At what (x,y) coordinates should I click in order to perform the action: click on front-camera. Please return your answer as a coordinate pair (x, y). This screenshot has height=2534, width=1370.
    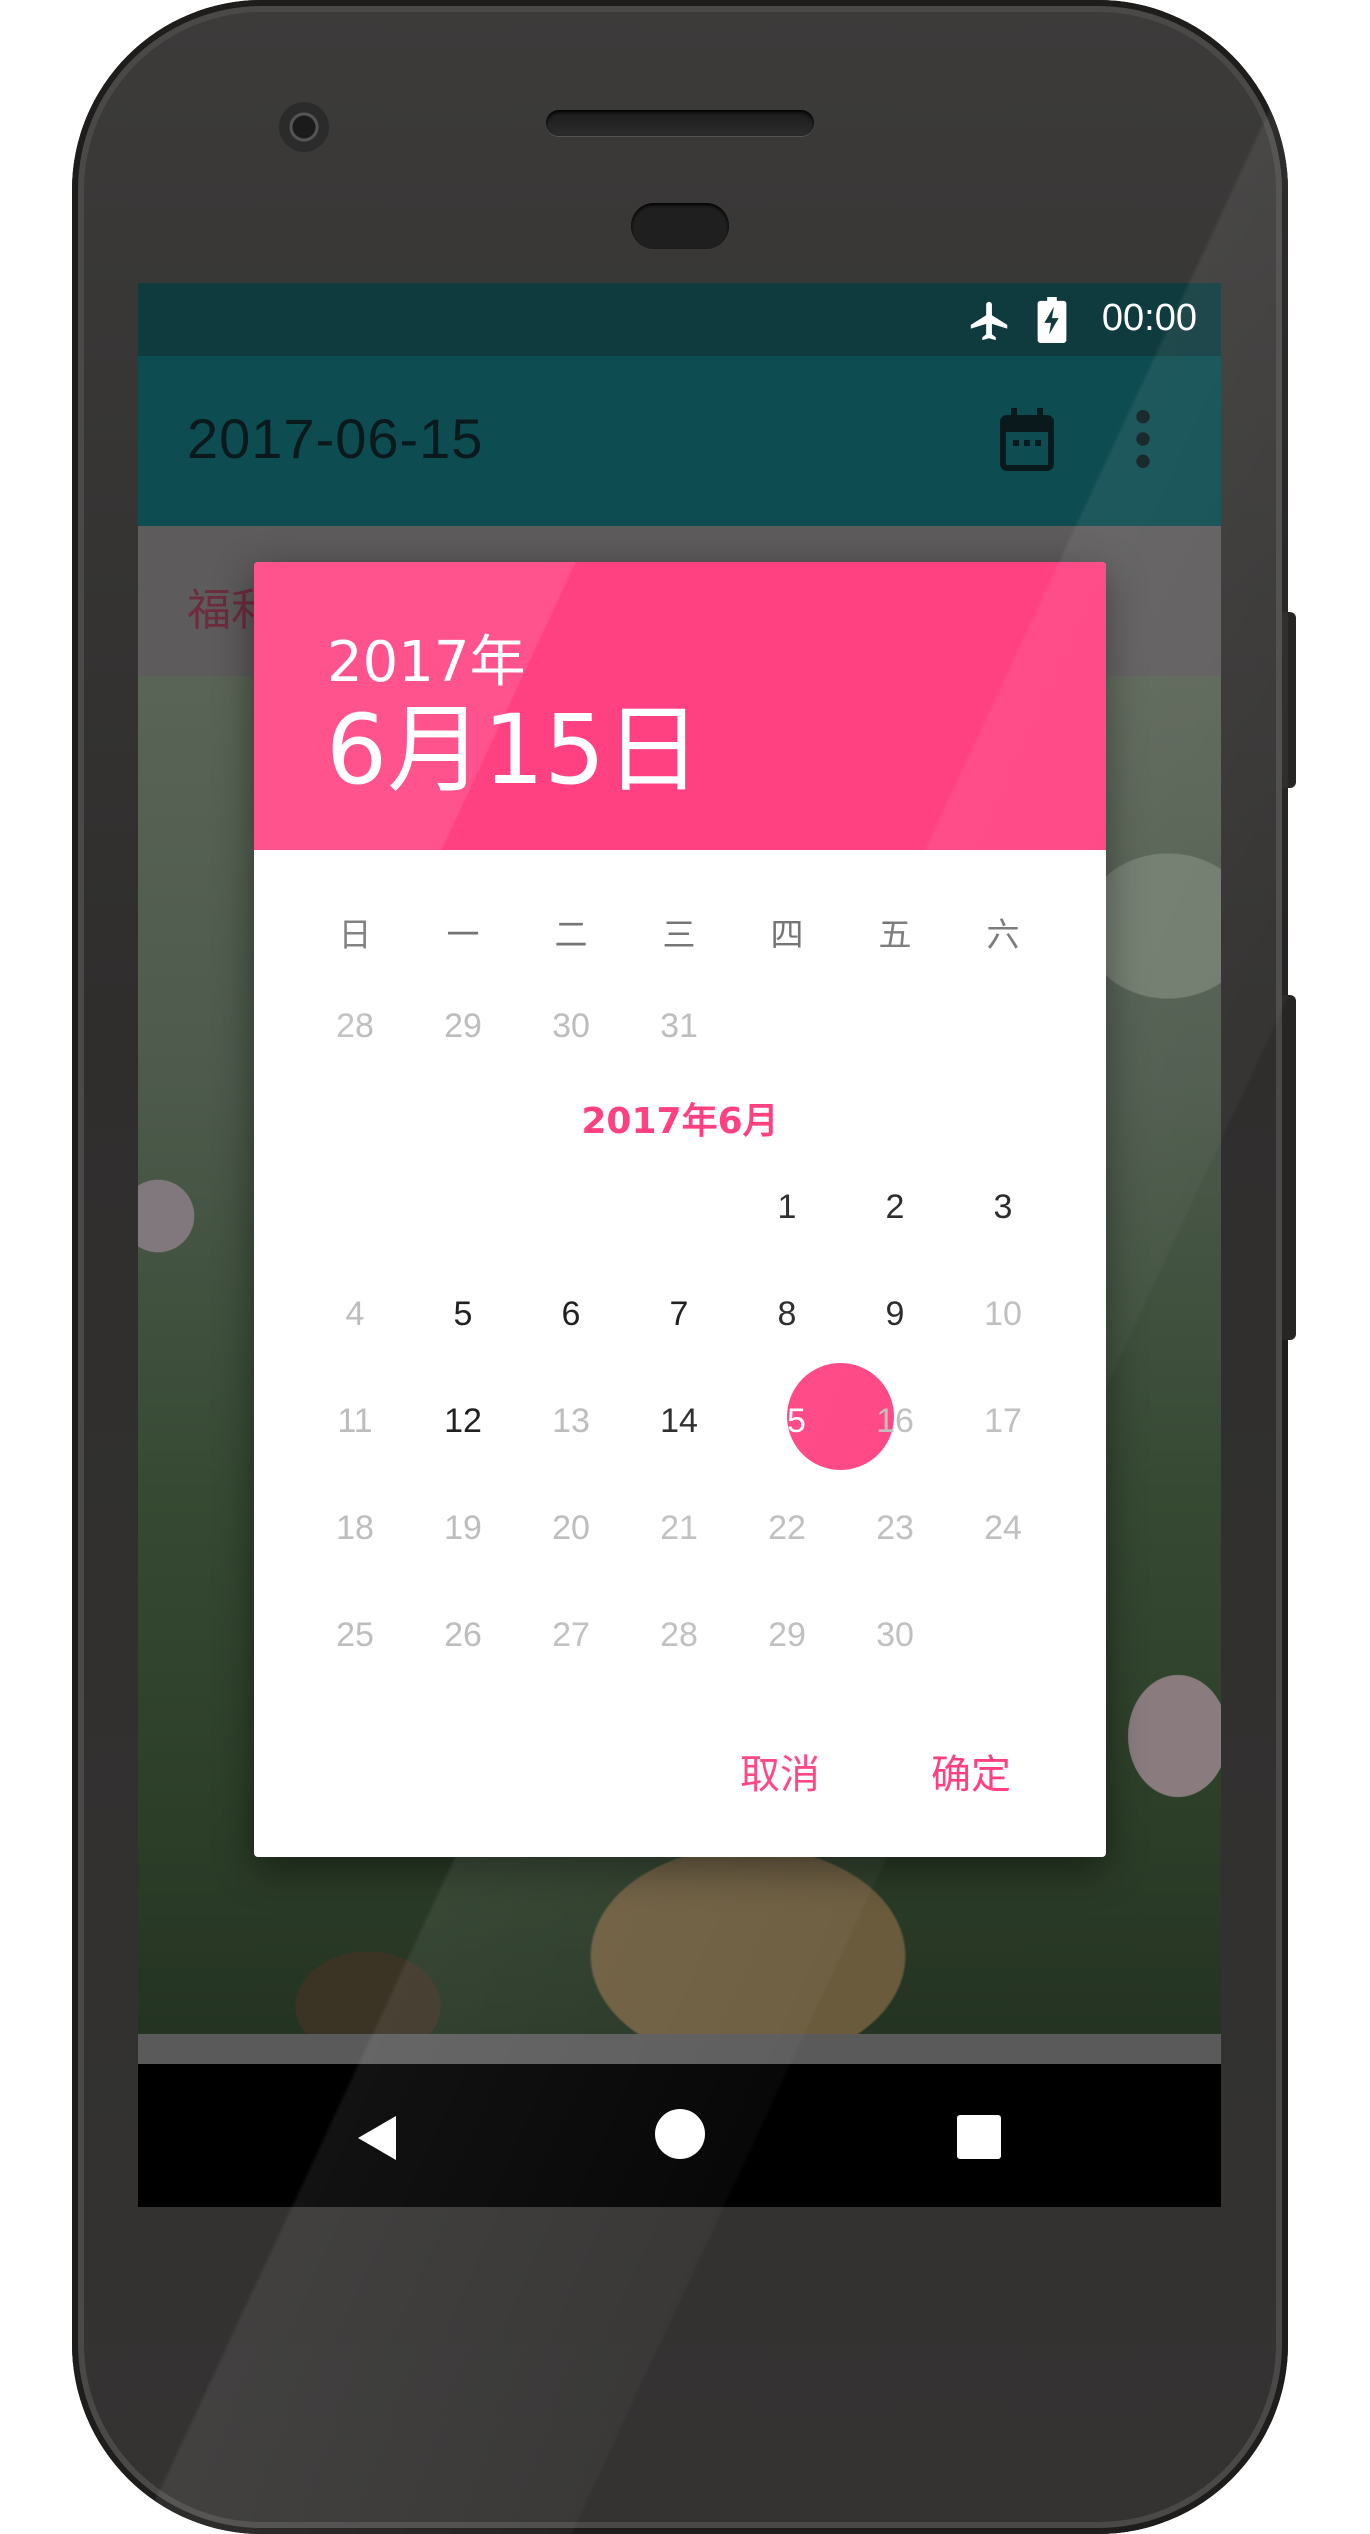
    Looking at the image, I should click on (304, 127).